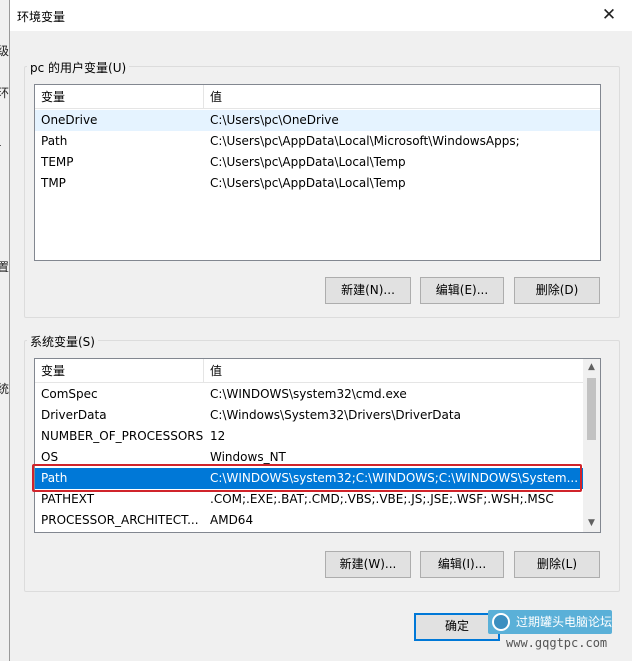  Describe the element at coordinates (5, 51) in the screenshot. I see `bg-fragment: 级` at that location.